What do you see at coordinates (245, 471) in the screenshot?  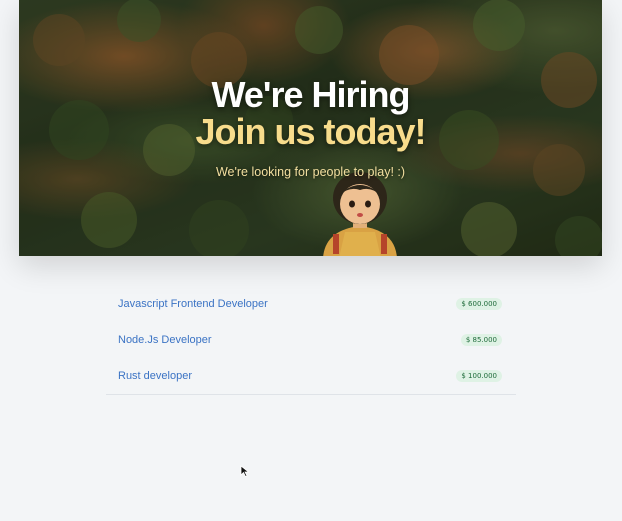 I see `mouse-pointer-icon` at bounding box center [245, 471].